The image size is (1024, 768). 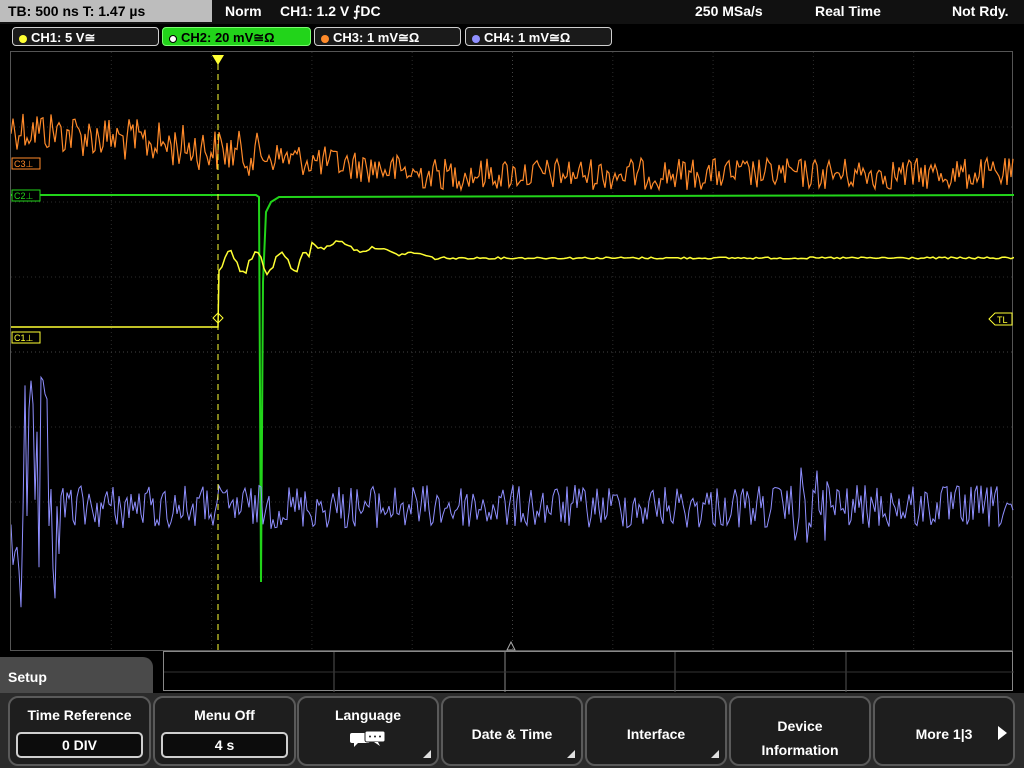 What do you see at coordinates (512, 284) in the screenshot?
I see `ch1-trace` at bounding box center [512, 284].